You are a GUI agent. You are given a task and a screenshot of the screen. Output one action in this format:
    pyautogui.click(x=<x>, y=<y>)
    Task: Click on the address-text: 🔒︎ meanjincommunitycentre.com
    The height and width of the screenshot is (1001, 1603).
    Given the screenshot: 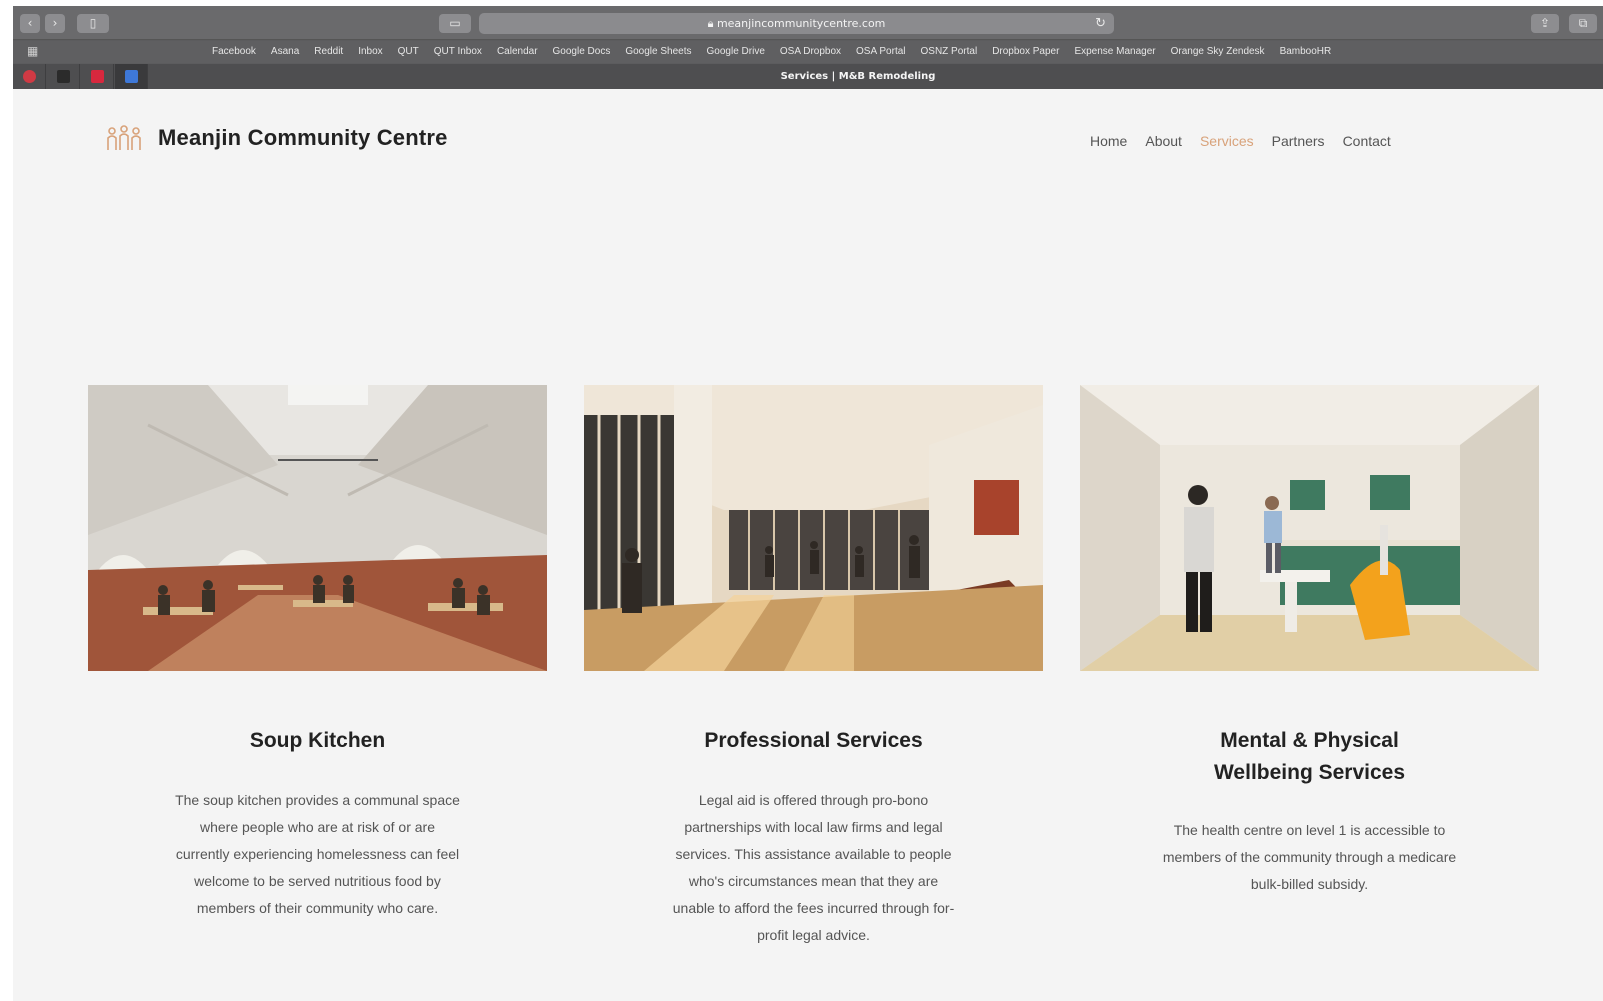 What is the action you would take?
    pyautogui.click(x=796, y=23)
    